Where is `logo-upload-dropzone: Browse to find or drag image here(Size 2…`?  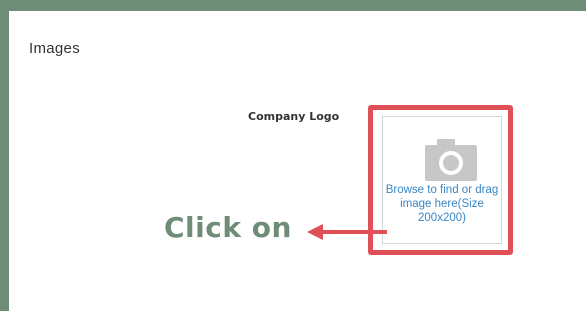 logo-upload-dropzone: Browse to find or drag image here(Size 2… is located at coordinates (442, 180).